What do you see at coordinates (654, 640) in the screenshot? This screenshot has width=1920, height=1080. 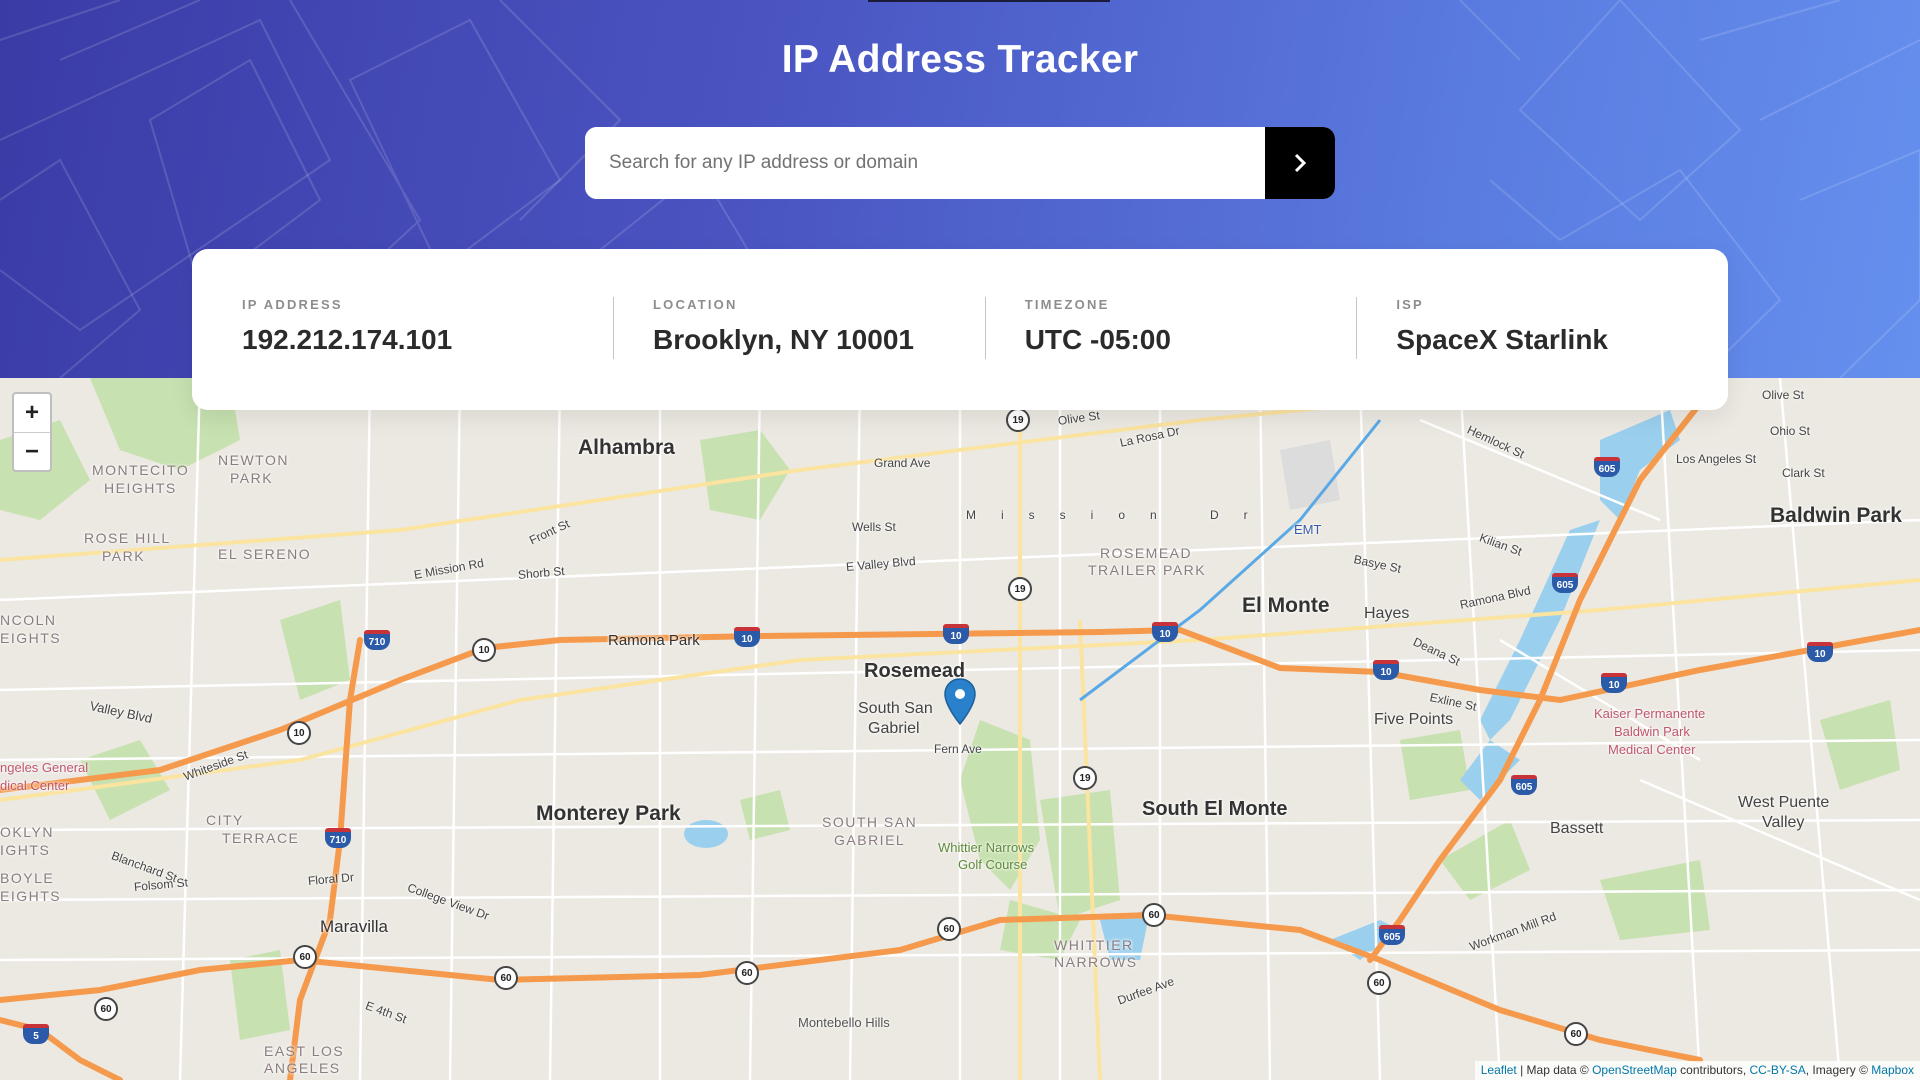 I see `map-label-ramona-park: Ramona Park` at bounding box center [654, 640].